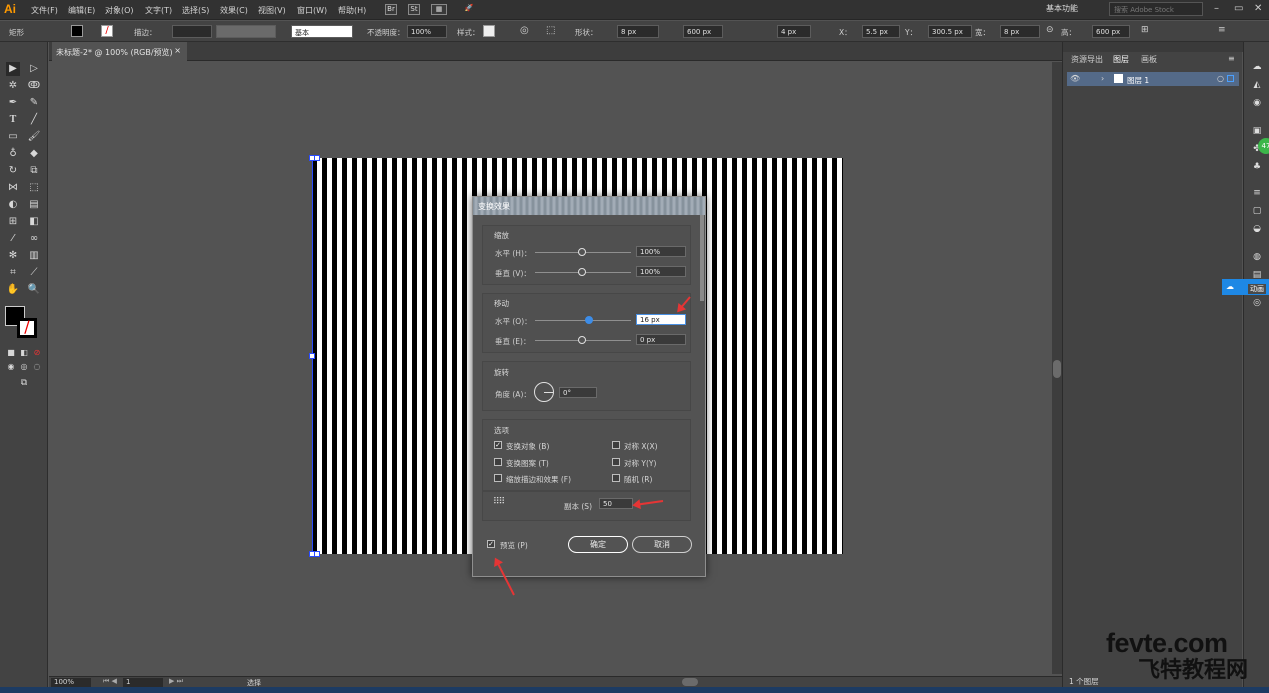 The width and height of the screenshot is (1269, 693). I want to click on gpu-icon: 🚀, so click(469, 9).